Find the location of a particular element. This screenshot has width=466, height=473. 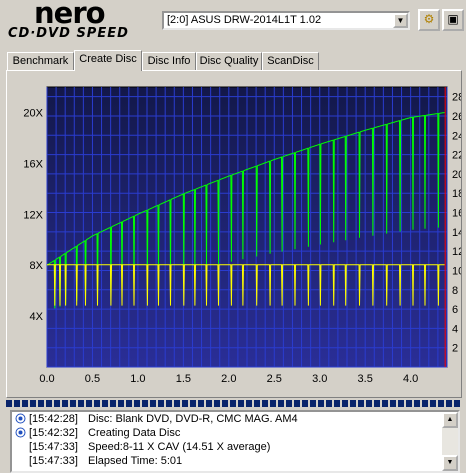

log-message: Speed:8-11 X CAV (14.51 X average) is located at coordinates (179, 447).